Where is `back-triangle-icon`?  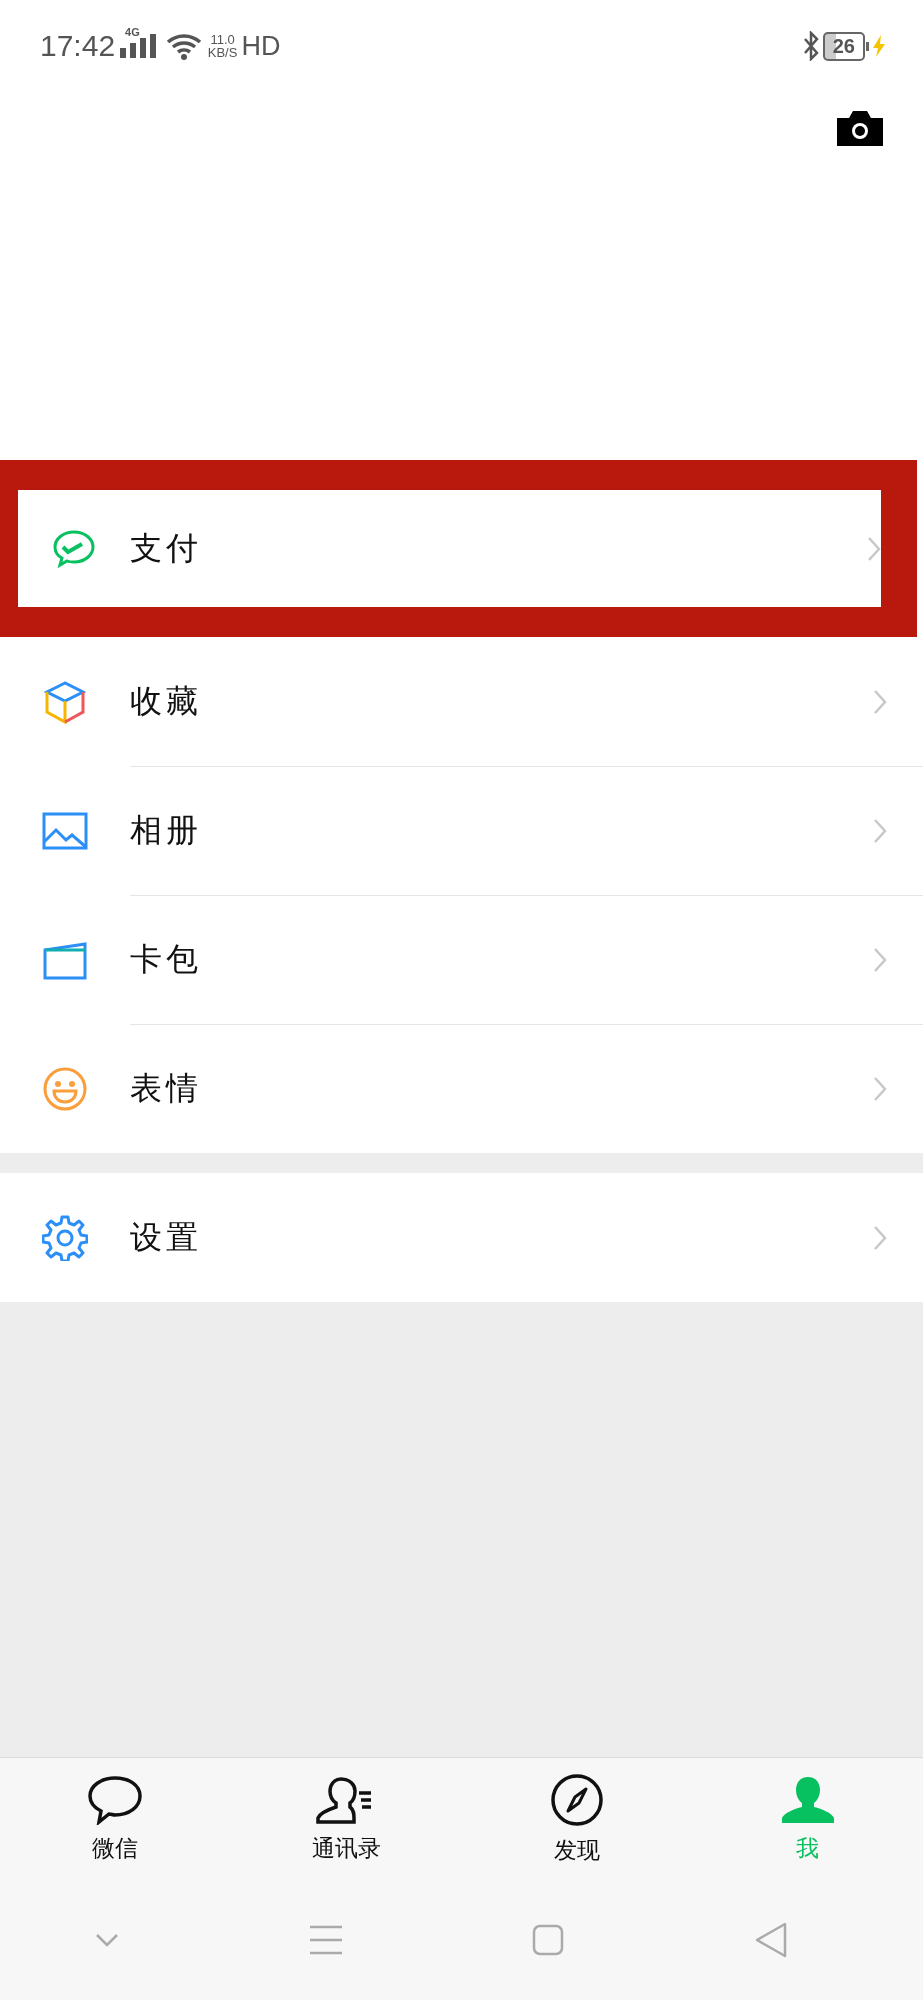
back-triangle-icon is located at coordinates (771, 1940).